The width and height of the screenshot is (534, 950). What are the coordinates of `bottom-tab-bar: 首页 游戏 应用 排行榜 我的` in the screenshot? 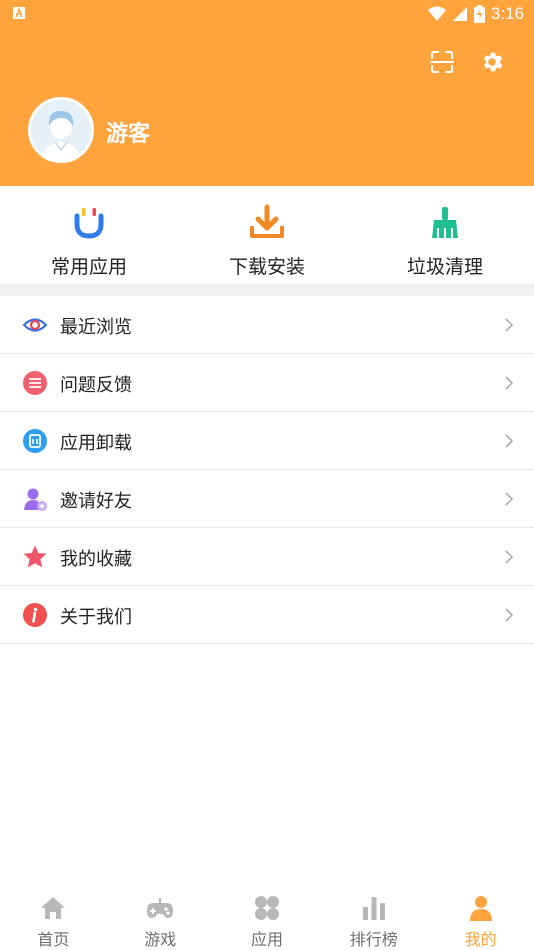 It's located at (267, 917).